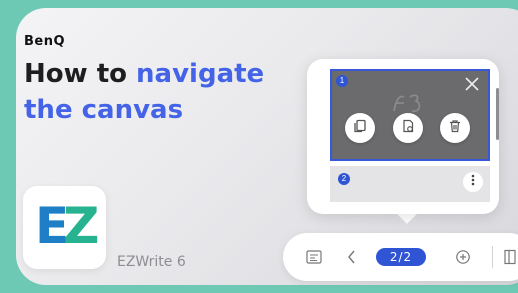 The width and height of the screenshot is (518, 293). I want to click on trash-icon, so click(455, 128).